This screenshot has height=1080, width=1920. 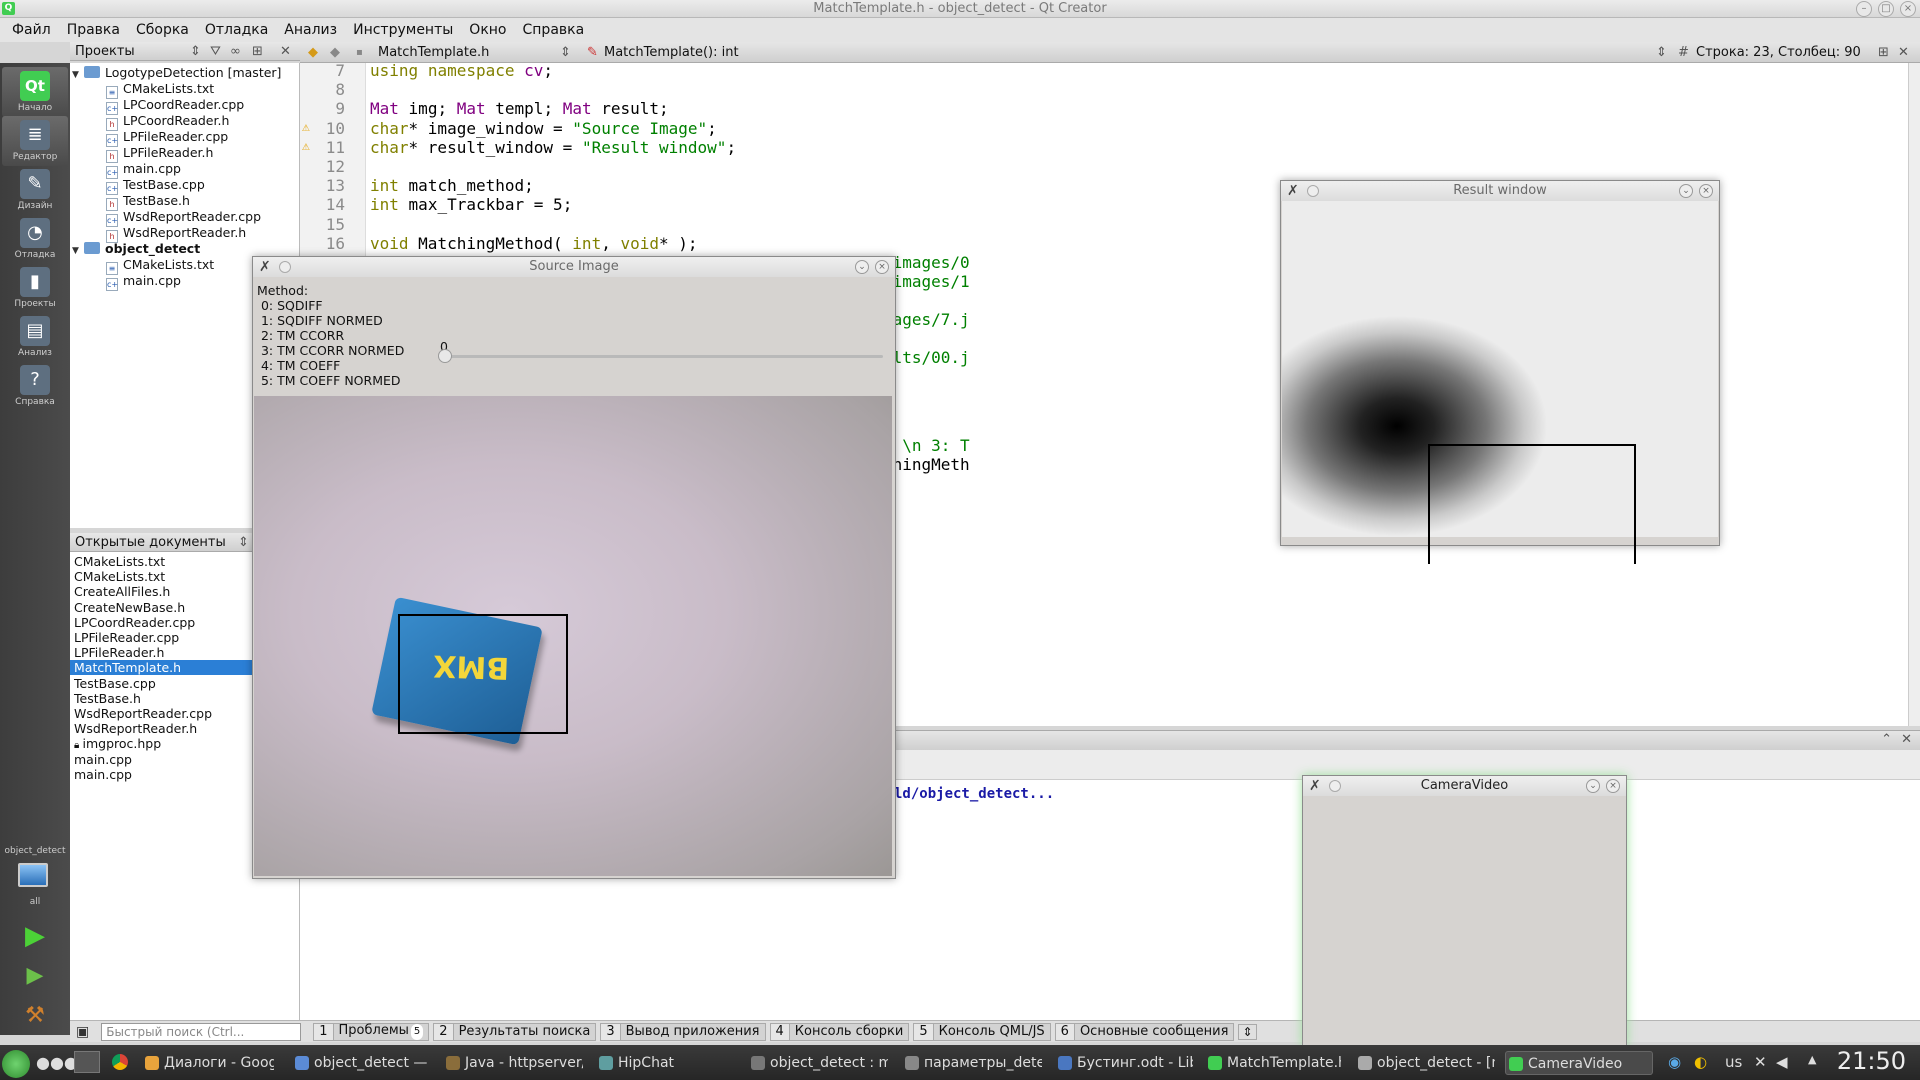 I want to click on code-line: using namespace cv;, so click(x=461, y=70).